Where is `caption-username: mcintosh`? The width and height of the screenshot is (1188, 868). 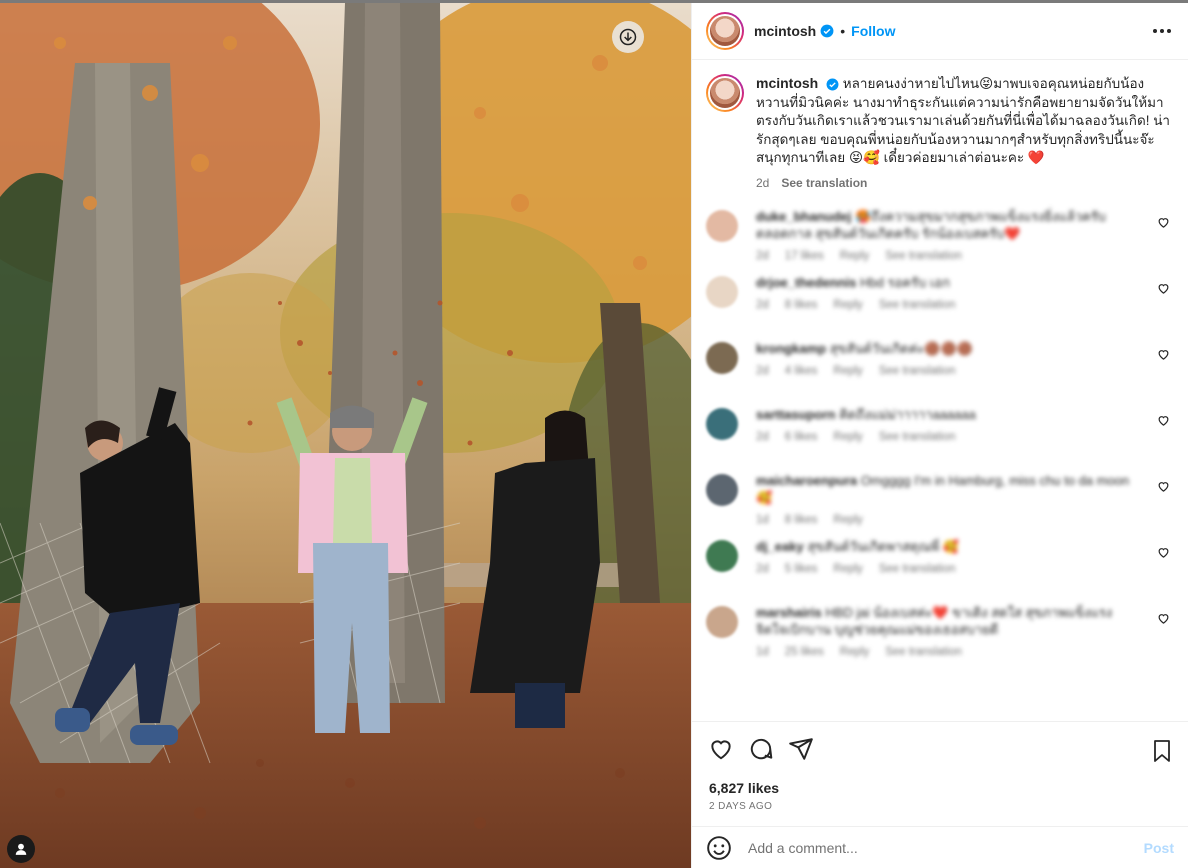 caption-username: mcintosh is located at coordinates (787, 83).